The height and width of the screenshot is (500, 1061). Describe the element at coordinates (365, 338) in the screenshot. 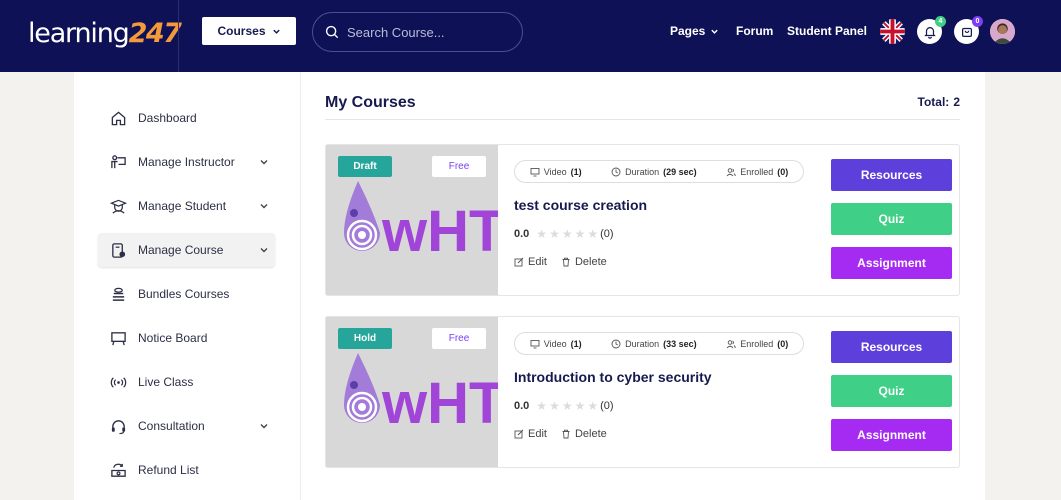

I see `status-badge: Hold` at that location.